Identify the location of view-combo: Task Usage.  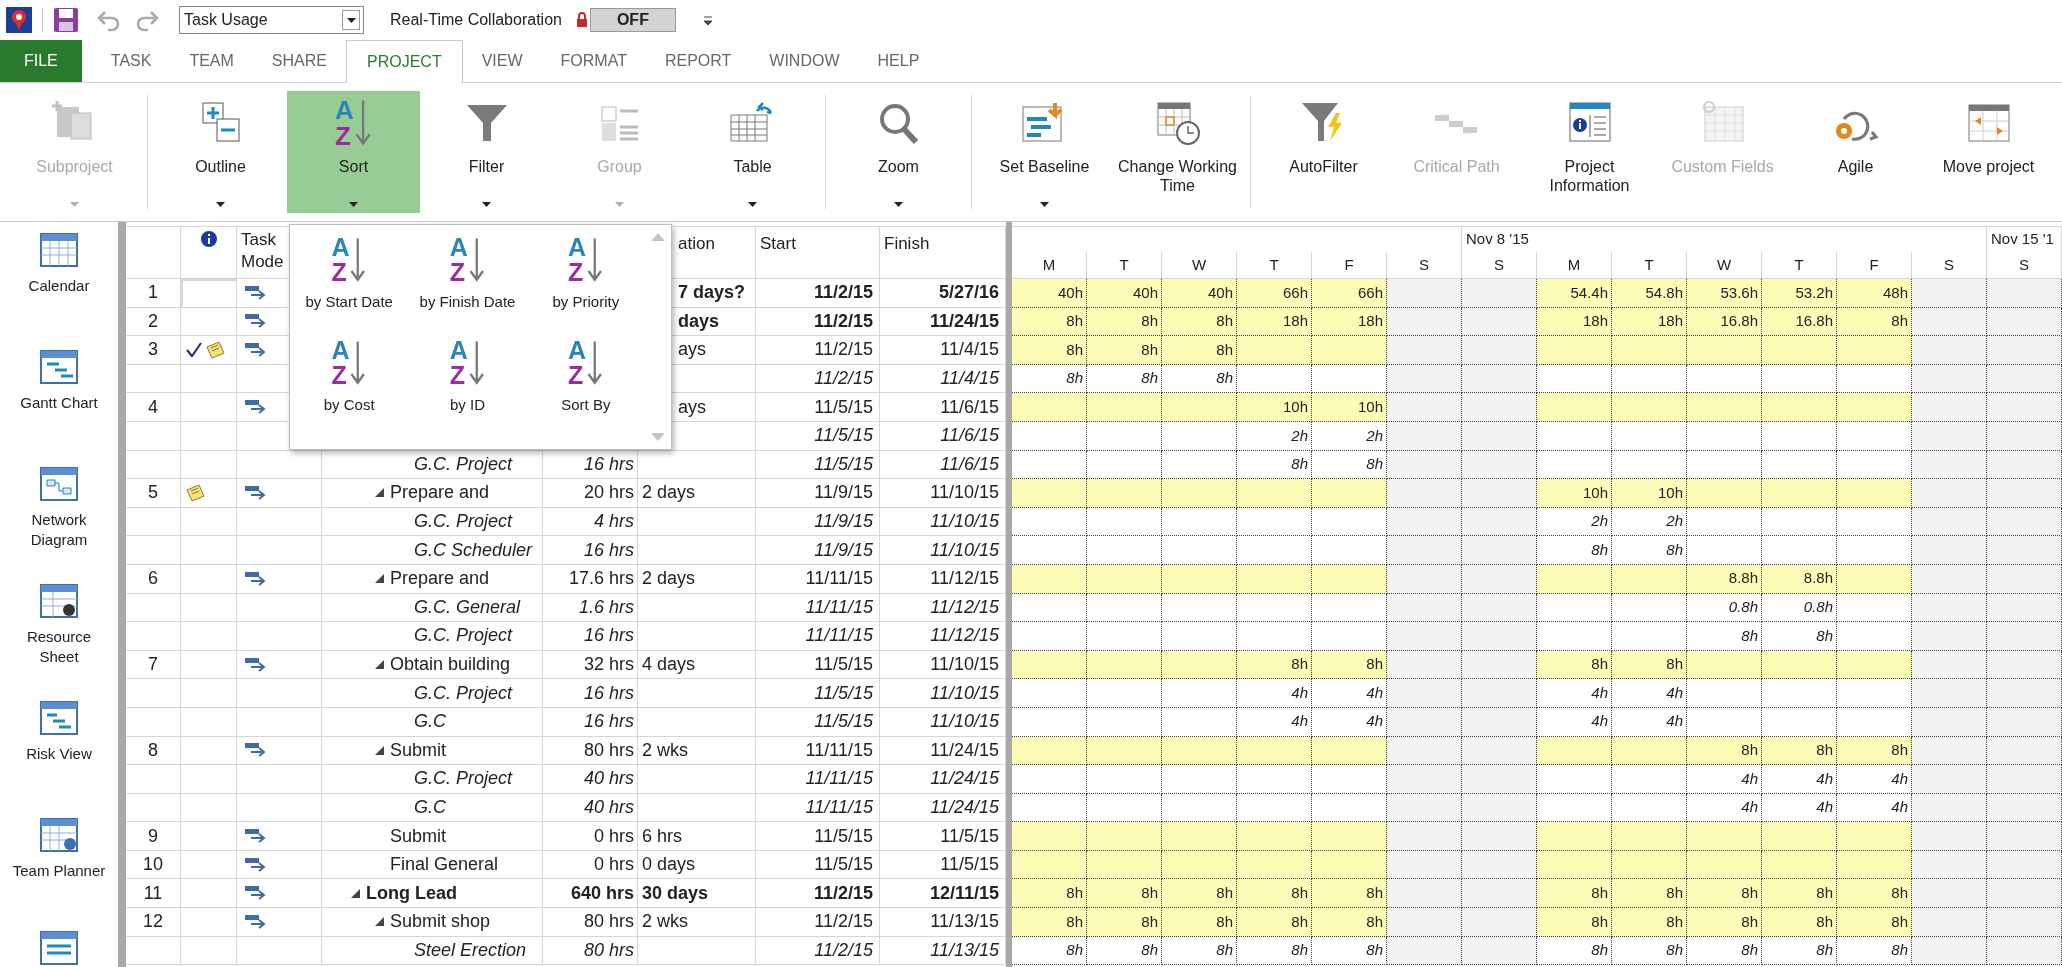
(271, 20).